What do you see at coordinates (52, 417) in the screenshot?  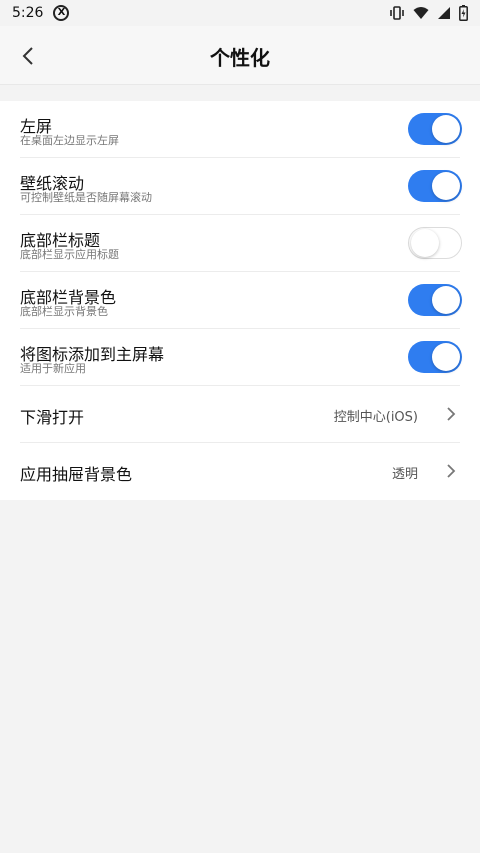 I see `setting-title: 下滑打开` at bounding box center [52, 417].